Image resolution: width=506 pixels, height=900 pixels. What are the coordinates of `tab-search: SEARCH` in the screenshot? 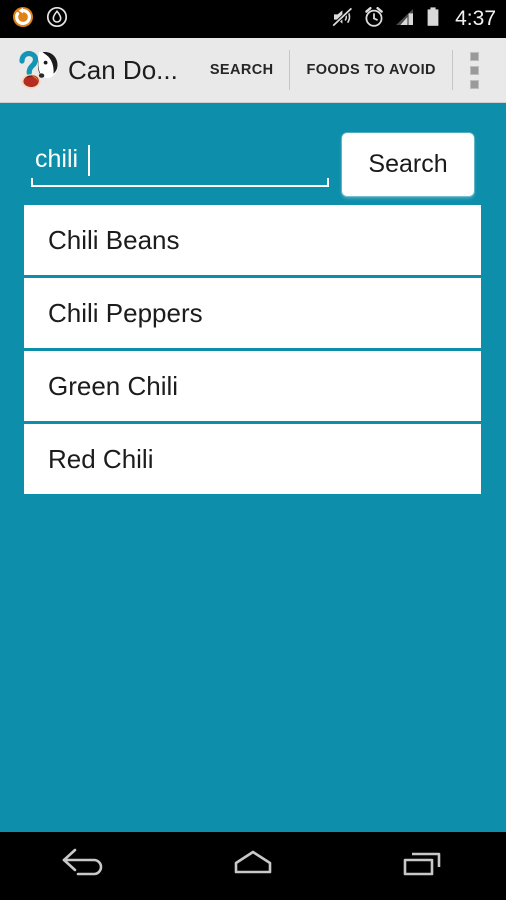 It's located at (242, 70).